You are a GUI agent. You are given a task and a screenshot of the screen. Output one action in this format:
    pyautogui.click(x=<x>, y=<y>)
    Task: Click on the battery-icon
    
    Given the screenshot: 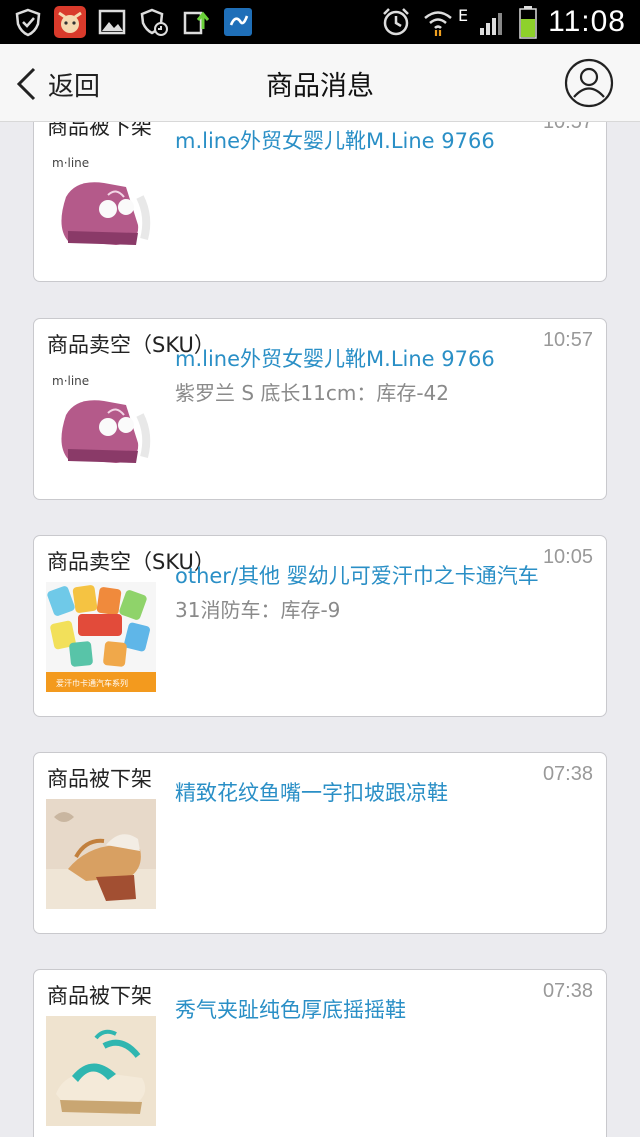 What is the action you would take?
    pyautogui.click(x=528, y=22)
    